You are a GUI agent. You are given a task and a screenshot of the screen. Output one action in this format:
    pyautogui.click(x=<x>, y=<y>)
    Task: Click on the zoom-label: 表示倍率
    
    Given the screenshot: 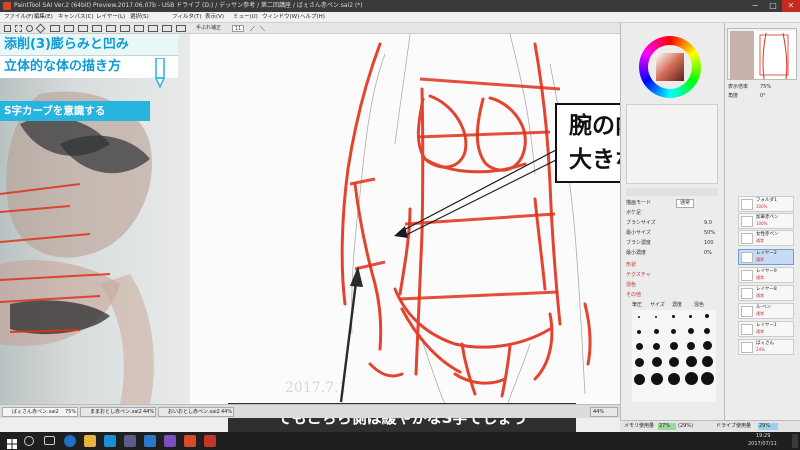 What is the action you would take?
    pyautogui.click(x=738, y=87)
    